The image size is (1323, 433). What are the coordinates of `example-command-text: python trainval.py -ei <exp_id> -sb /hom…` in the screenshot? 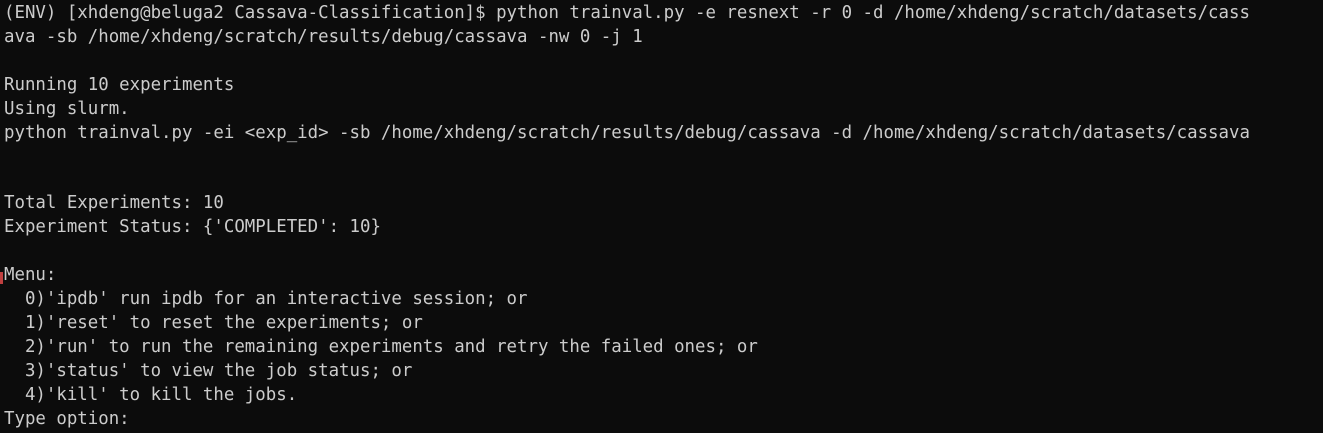 It's located at (627, 133).